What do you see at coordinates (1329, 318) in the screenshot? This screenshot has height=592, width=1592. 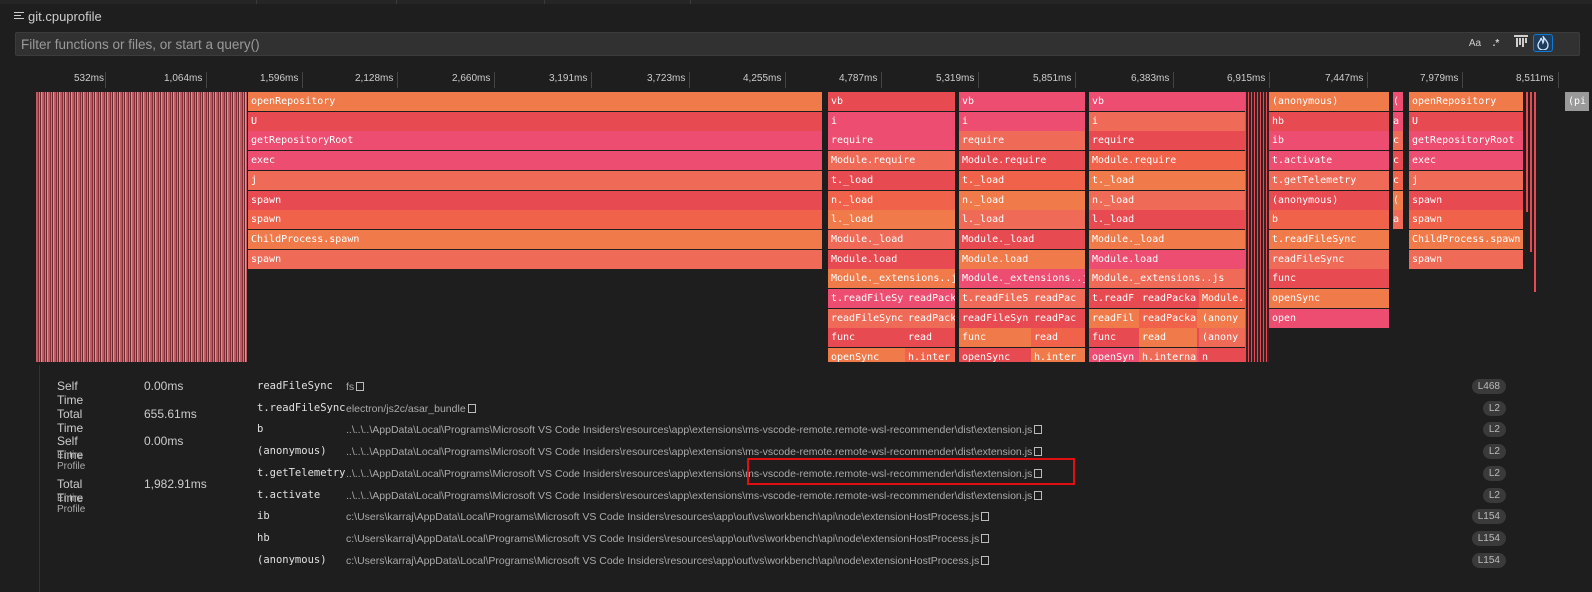 I see `flame-frame: open` at bounding box center [1329, 318].